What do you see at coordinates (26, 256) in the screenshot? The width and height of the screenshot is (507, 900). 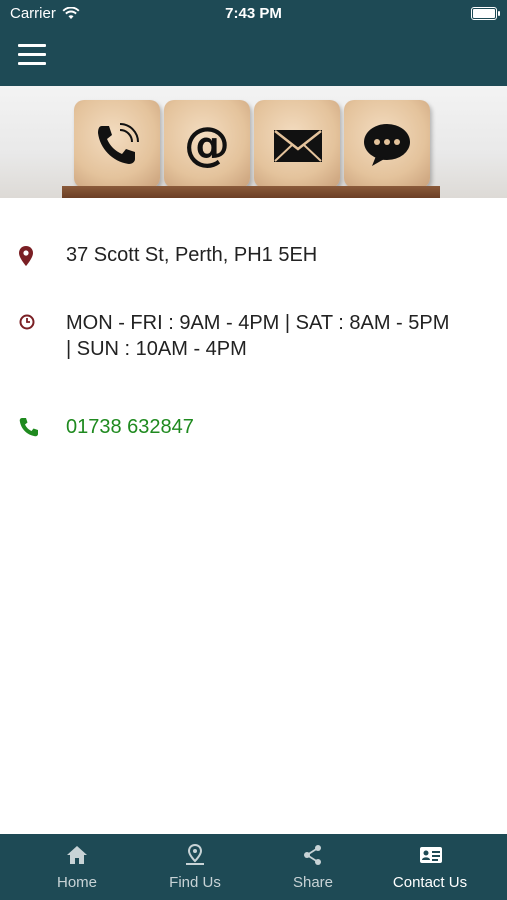 I see `map-marker-icon` at bounding box center [26, 256].